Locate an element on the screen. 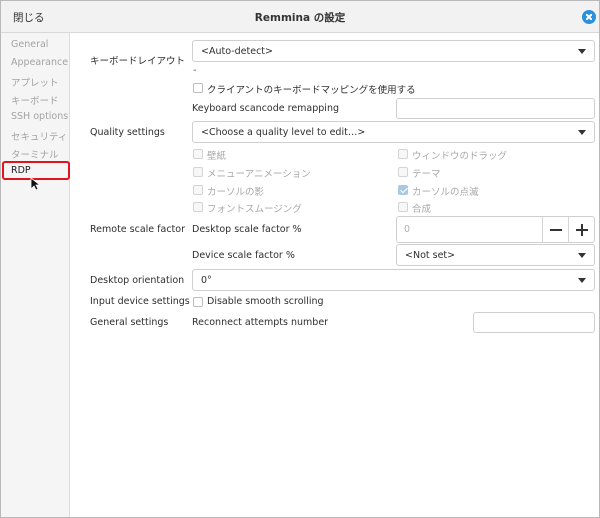 This screenshot has width=600, height=518. theme-checkbox is located at coordinates (403, 172).